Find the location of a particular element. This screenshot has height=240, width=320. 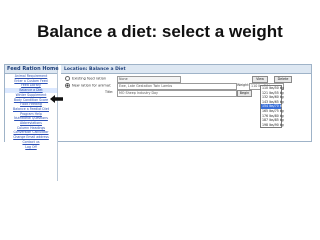

animal-select: Ewe, Late Gestation Twin Lambs is located at coordinates (177, 86).